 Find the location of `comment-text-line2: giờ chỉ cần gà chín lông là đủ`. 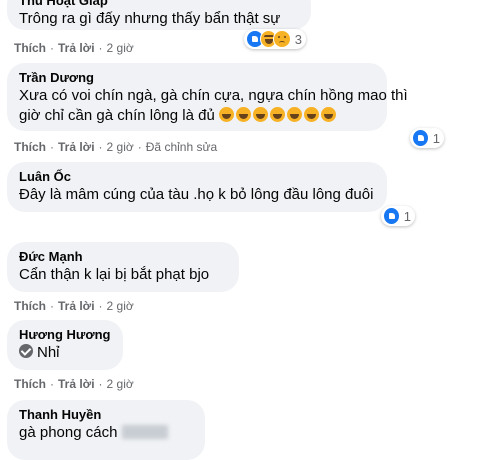

comment-text-line2: giờ chỉ cần gà chín lông là đủ is located at coordinates (117, 115).